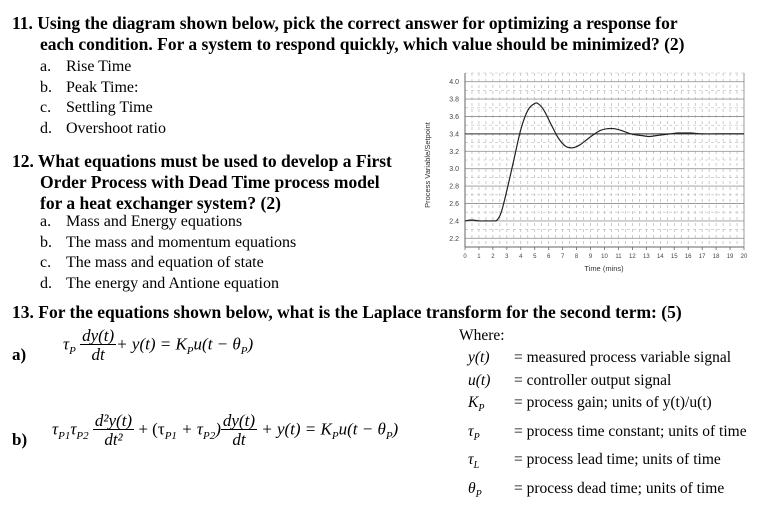 The height and width of the screenshot is (521, 774). What do you see at coordinates (535, 257) in the screenshot?
I see `x-tick-label: 5` at bounding box center [535, 257].